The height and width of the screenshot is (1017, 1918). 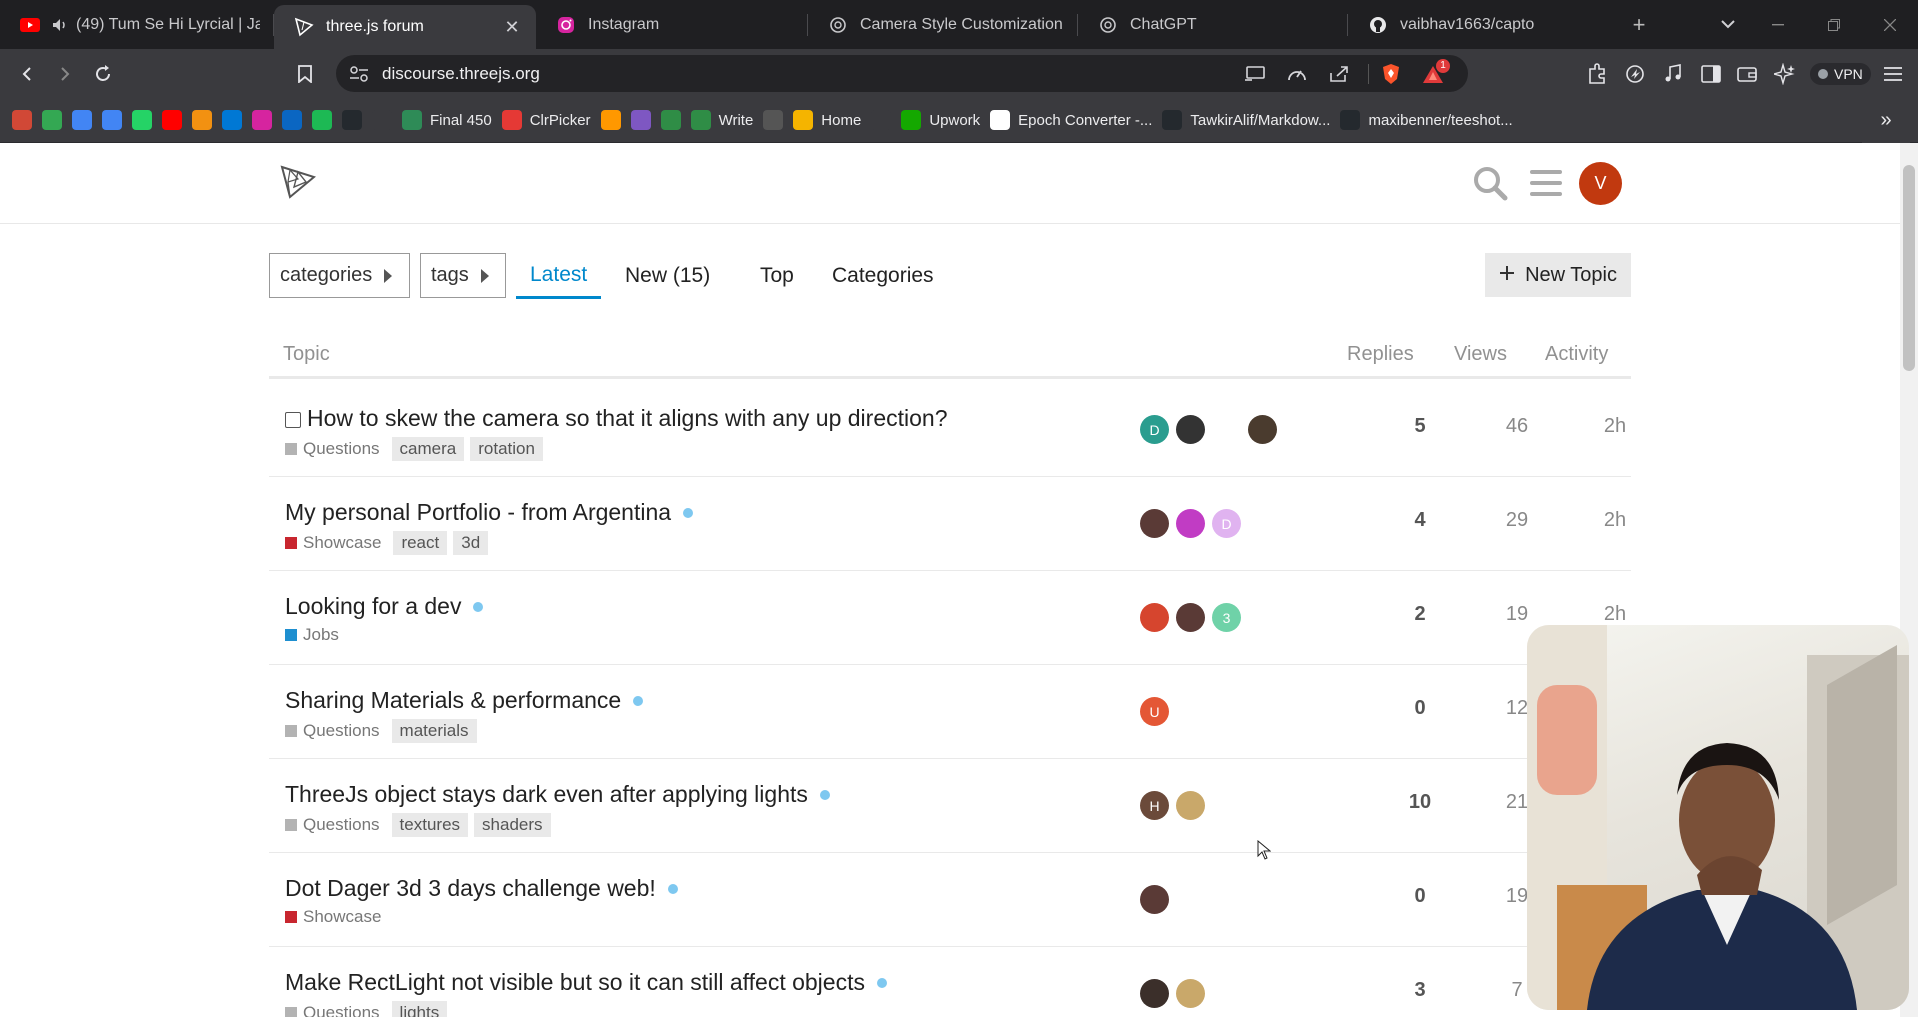 What do you see at coordinates (1546, 183) in the screenshot?
I see `hamburger-menu-icon` at bounding box center [1546, 183].